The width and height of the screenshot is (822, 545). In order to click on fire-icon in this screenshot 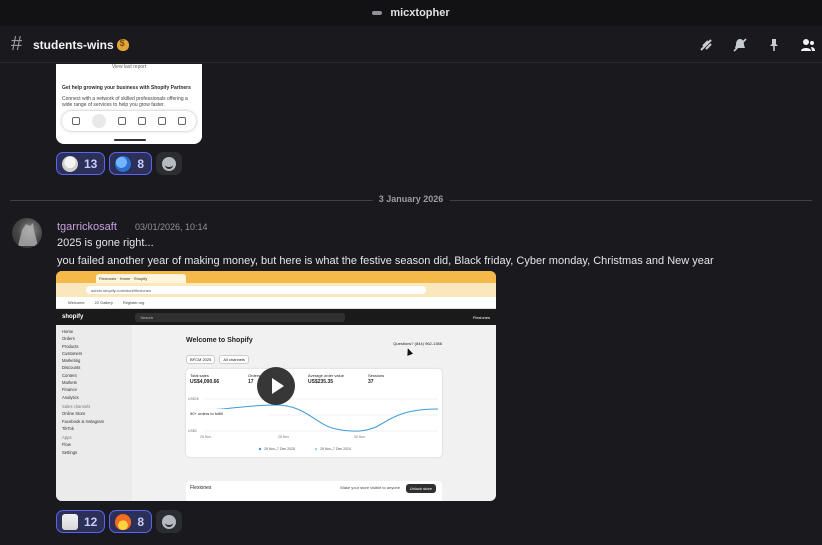, I will do `click(123, 521)`.